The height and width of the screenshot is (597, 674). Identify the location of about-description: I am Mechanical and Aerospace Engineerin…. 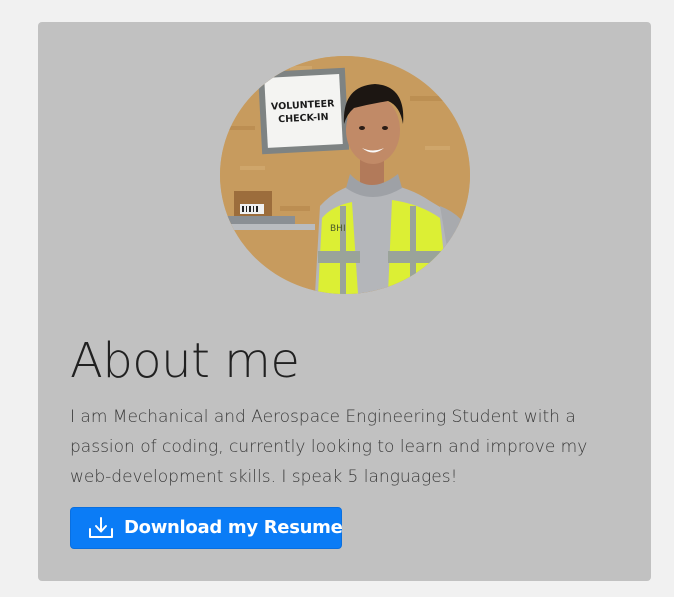
(329, 447).